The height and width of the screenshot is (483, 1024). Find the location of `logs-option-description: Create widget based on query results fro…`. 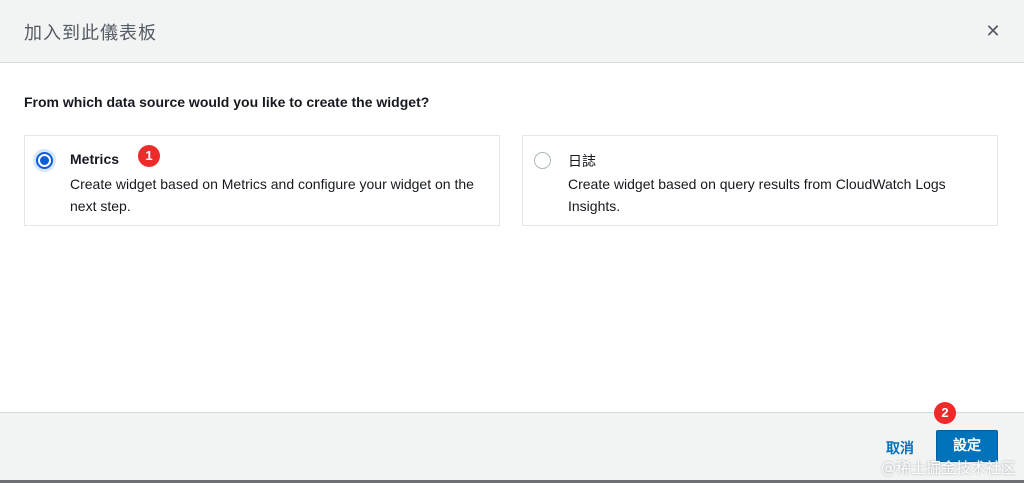

logs-option-description: Create widget based on query results fro… is located at coordinates (757, 195).